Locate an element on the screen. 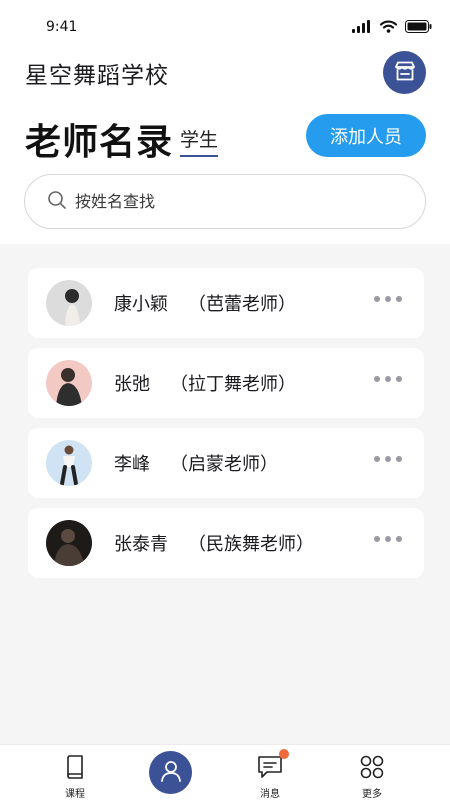  bottom-nav: 课程 消息 更多 is located at coordinates (225, 772).